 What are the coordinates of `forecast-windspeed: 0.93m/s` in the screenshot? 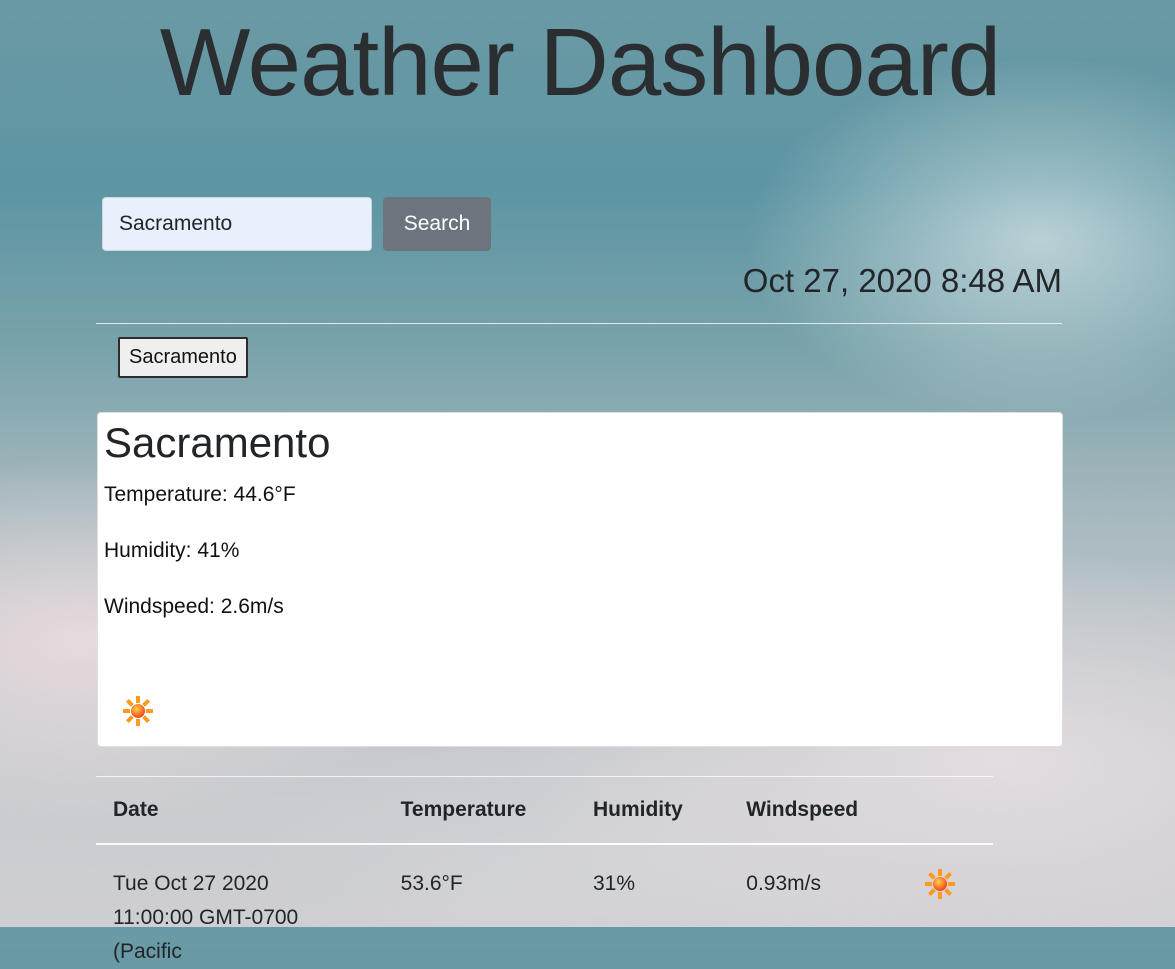 It's located at (783, 883).